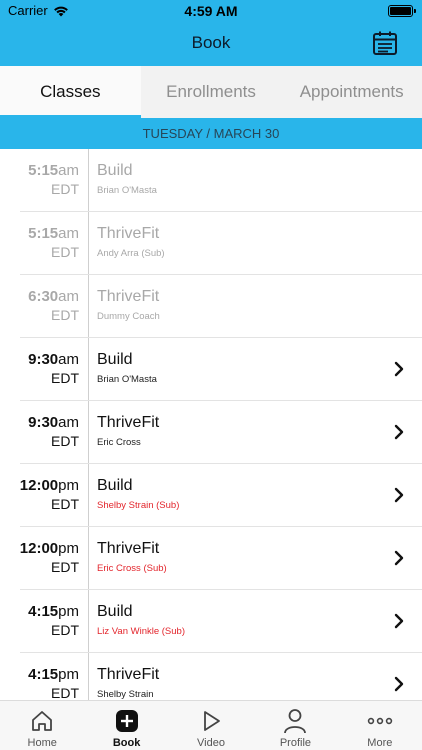 The image size is (422, 750). I want to click on class-instructor: Eric Cross (Sub), so click(132, 568).